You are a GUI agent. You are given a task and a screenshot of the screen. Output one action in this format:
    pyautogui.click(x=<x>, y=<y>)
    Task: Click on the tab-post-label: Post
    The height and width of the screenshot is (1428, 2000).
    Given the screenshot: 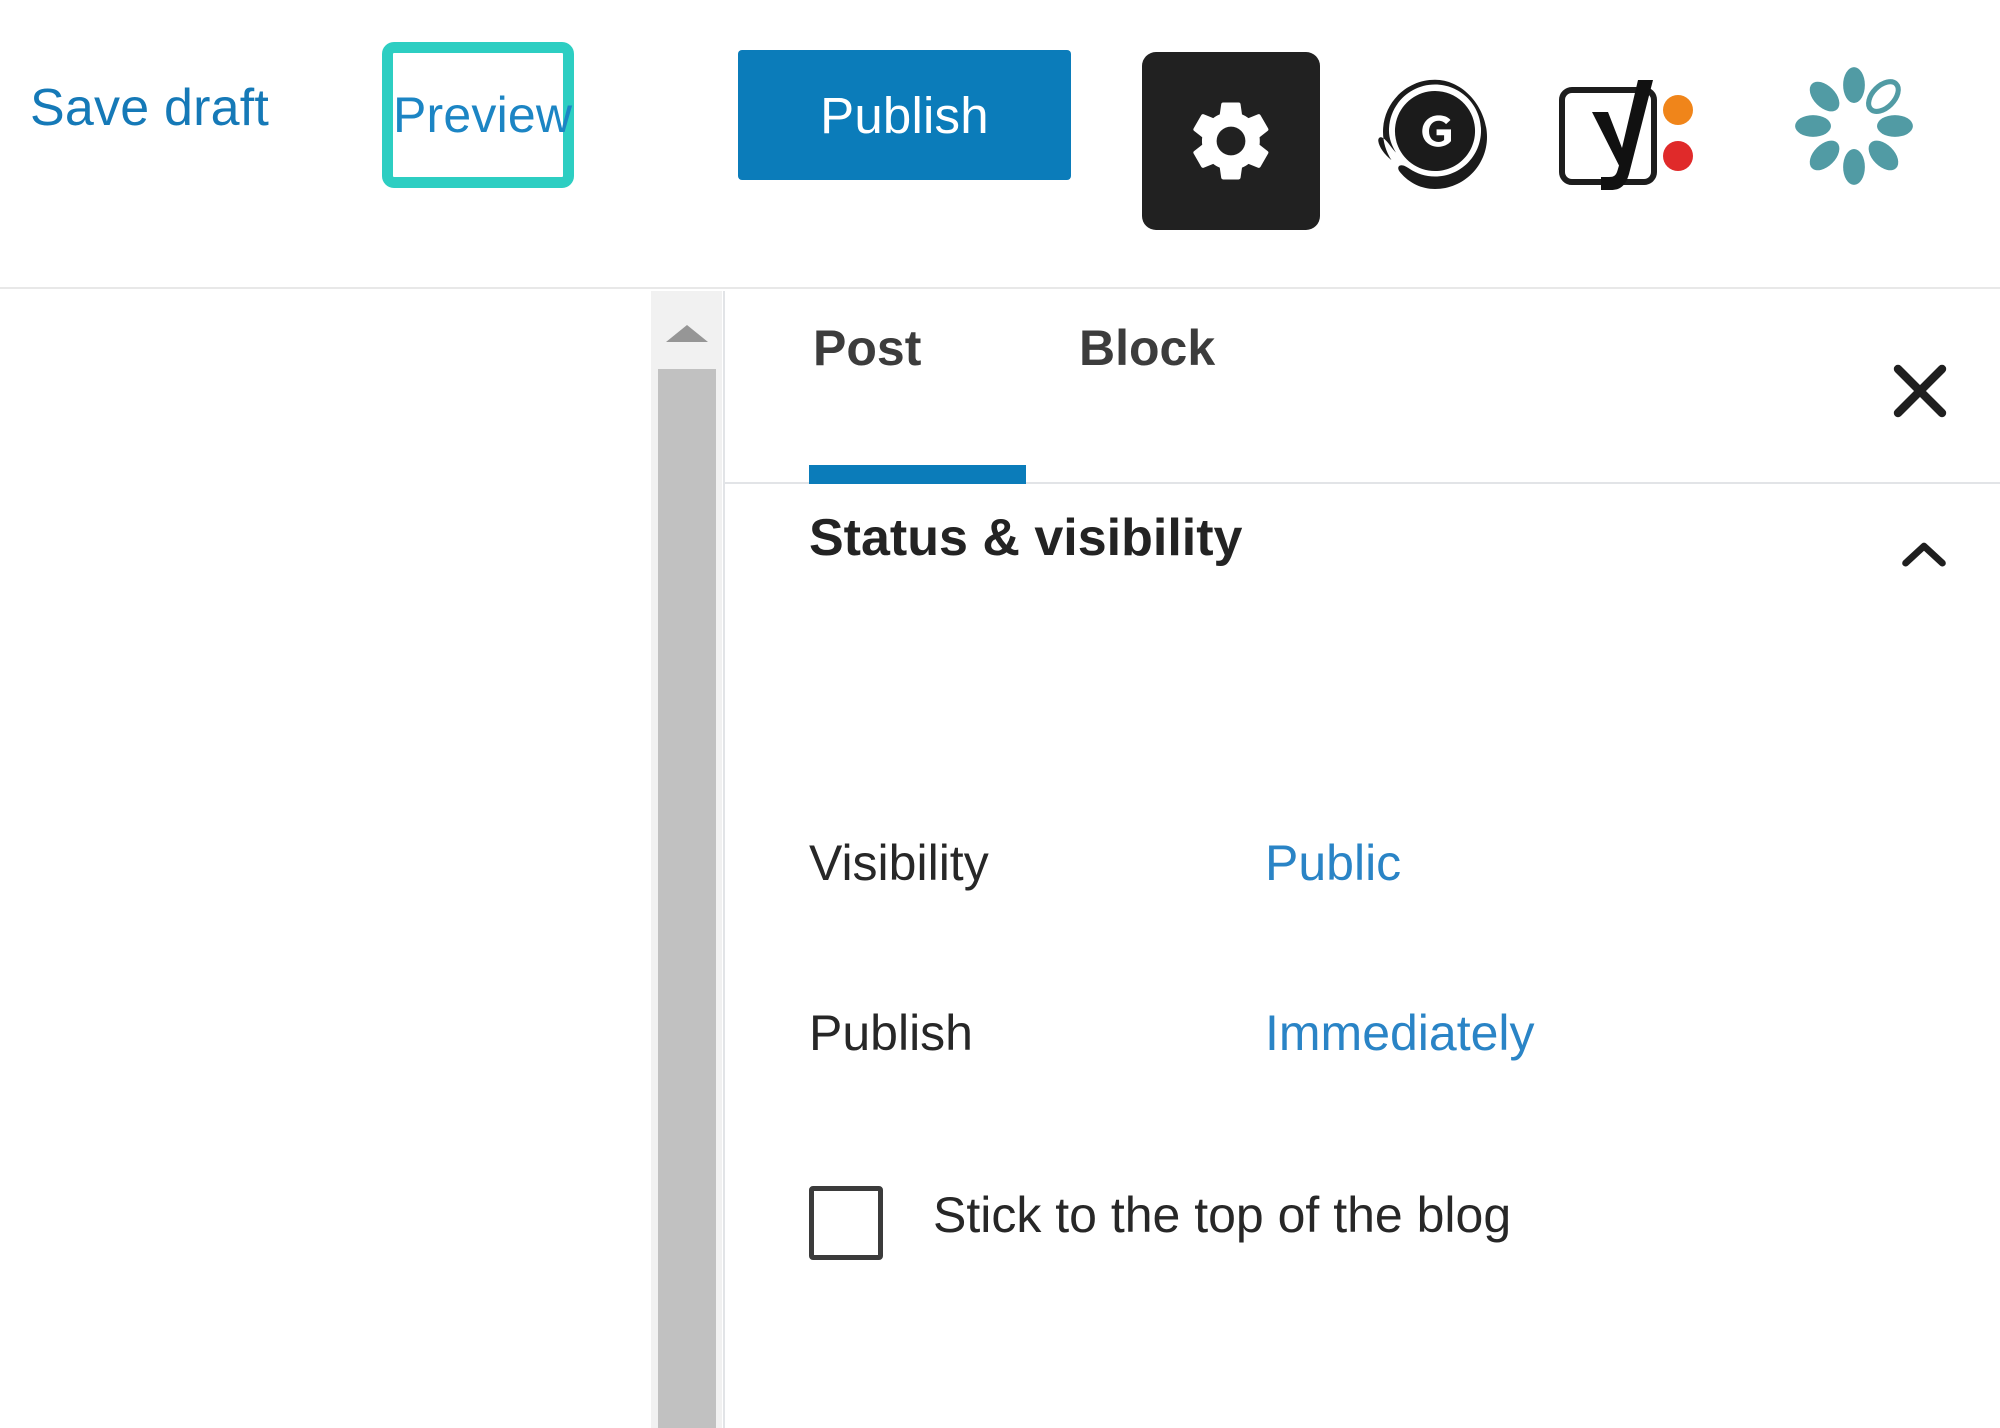 What is the action you would take?
    pyautogui.click(x=867, y=348)
    